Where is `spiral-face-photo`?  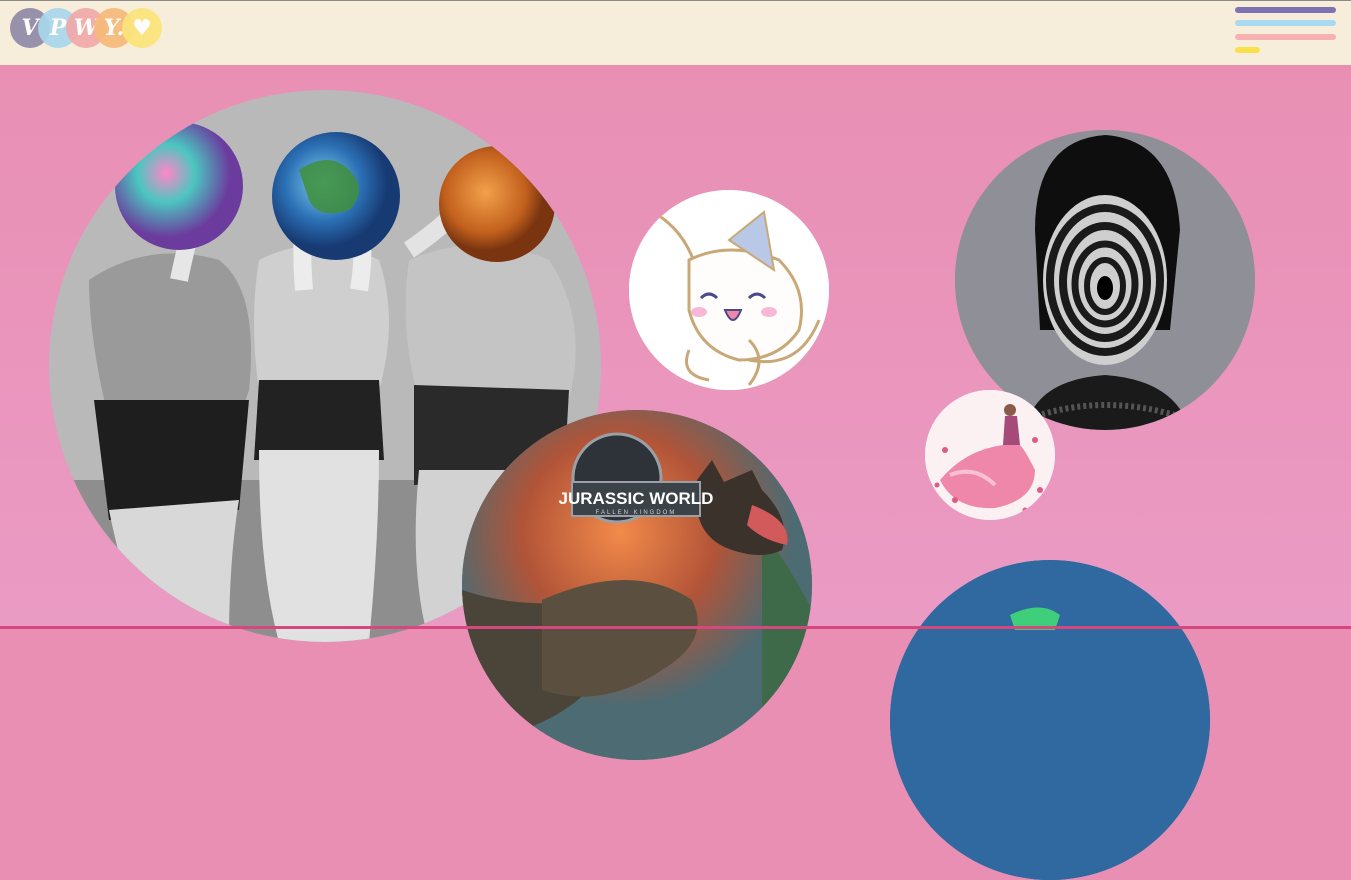
spiral-face-photo is located at coordinates (1105, 280).